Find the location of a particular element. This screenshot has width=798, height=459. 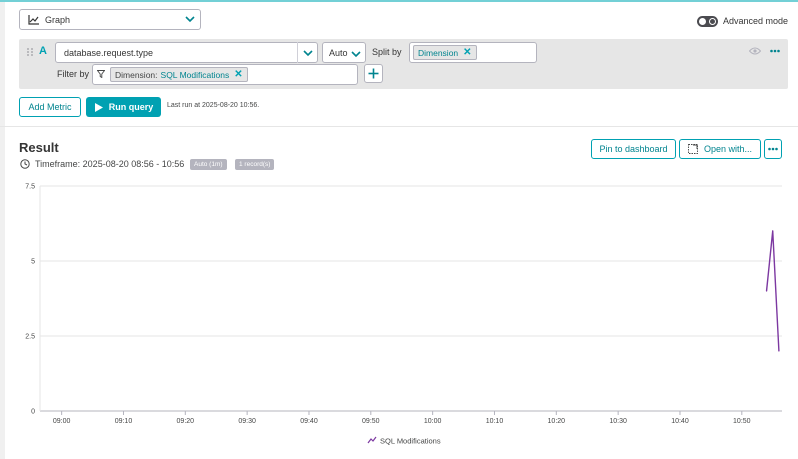

play-icon is located at coordinates (98, 107).